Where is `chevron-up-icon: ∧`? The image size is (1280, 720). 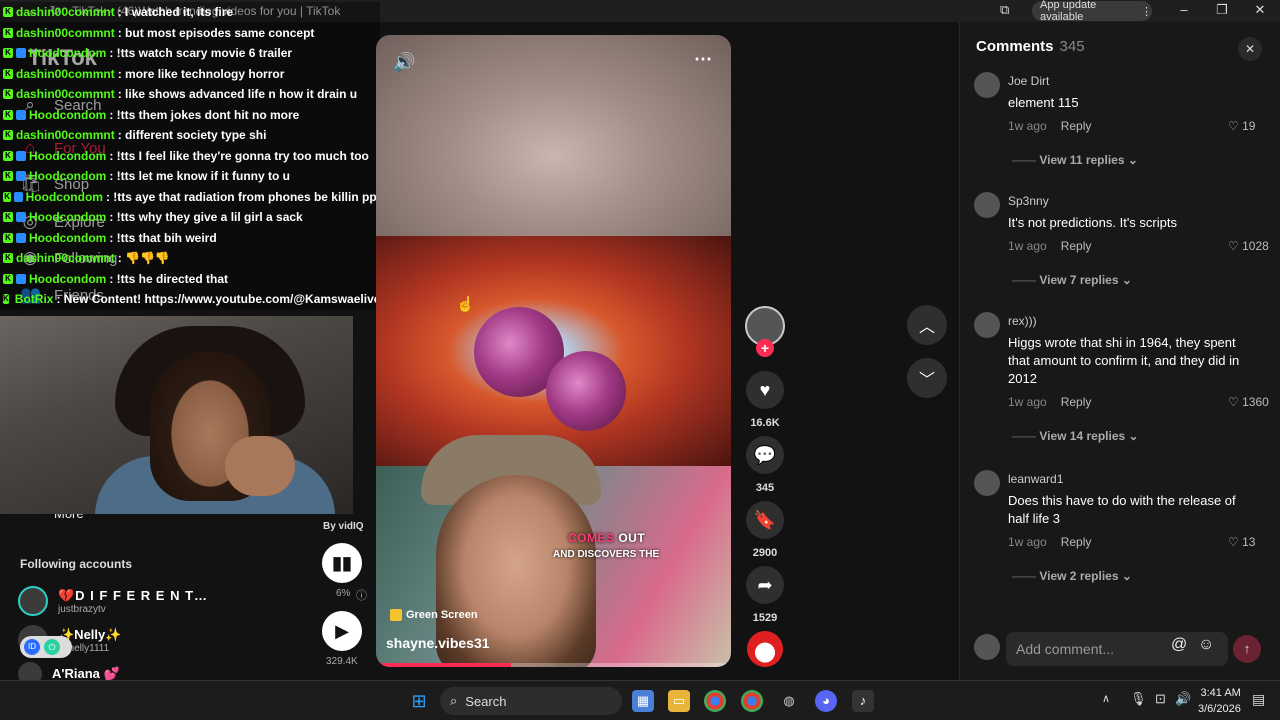
chevron-up-icon: ∧ is located at coordinates (1106, 698).